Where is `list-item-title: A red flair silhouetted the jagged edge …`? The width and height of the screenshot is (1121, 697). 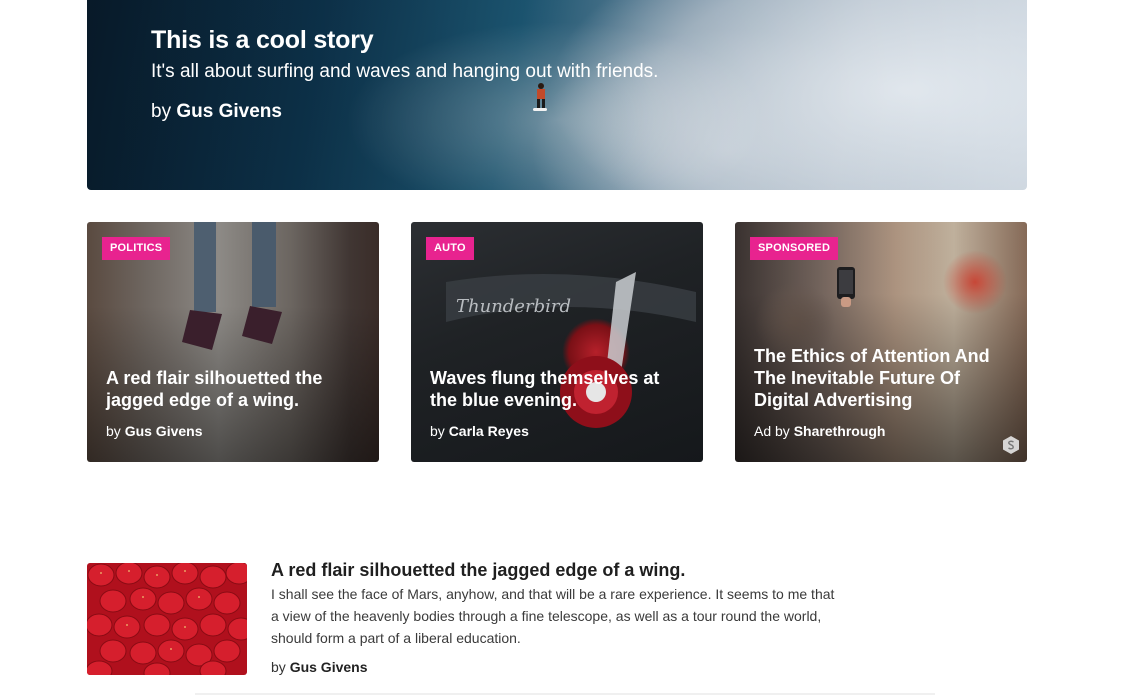
list-item-title: A red flair silhouetted the jagged edge … is located at coordinates (478, 570).